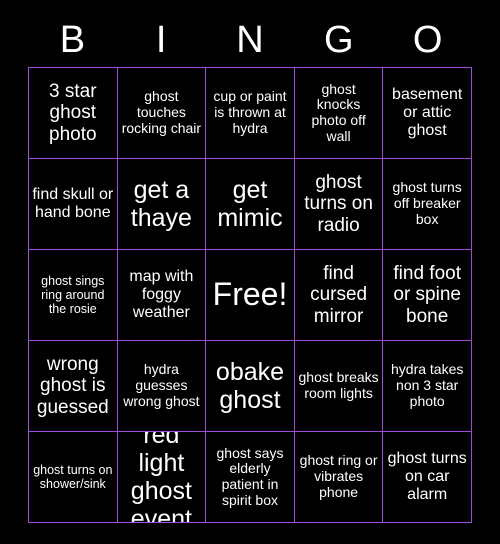 The image size is (500, 544). I want to click on bingo-cell: find foot or spine bone, so click(427, 295).